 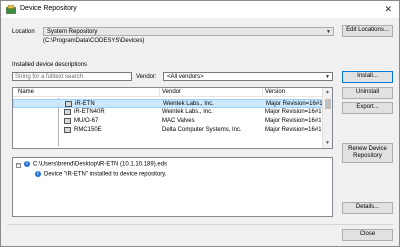 I want to click on collapse-icon: −, so click(x=18, y=165).